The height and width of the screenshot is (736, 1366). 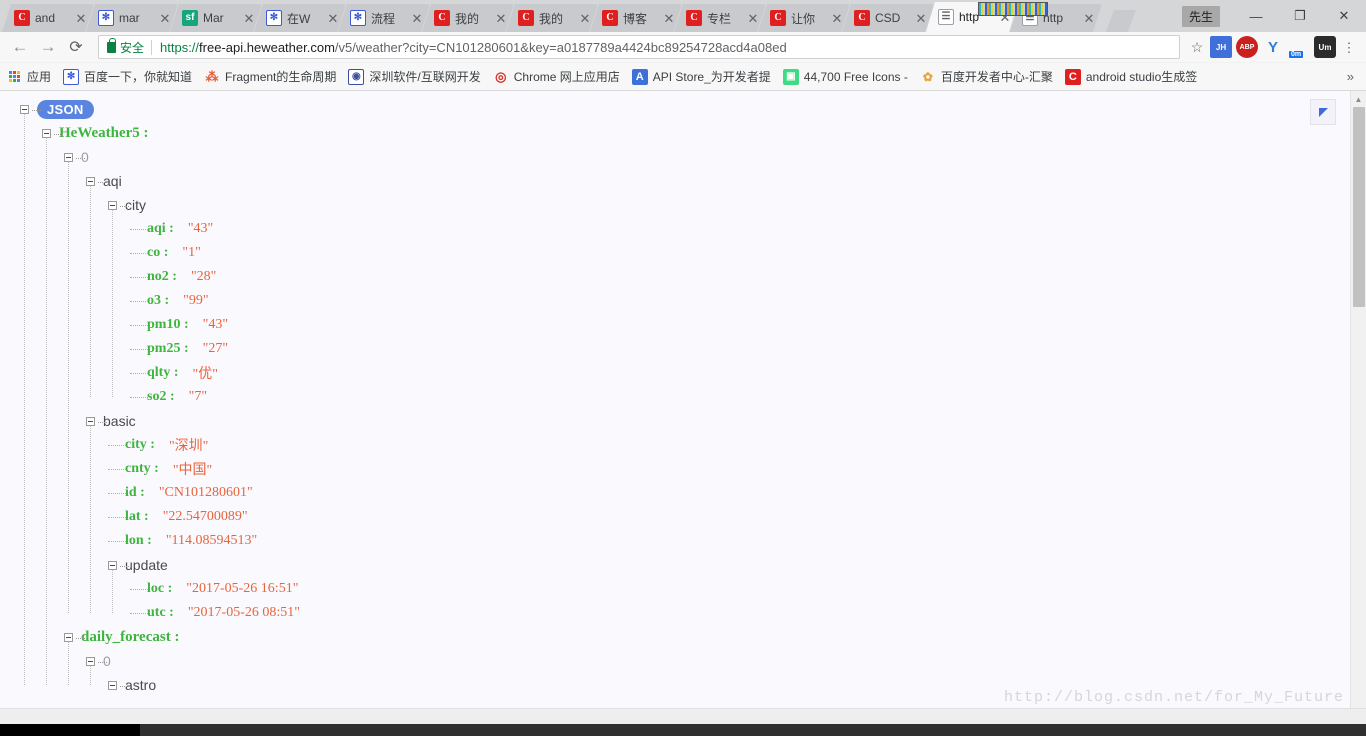 What do you see at coordinates (804, 18) in the screenshot?
I see `browser-tab: C 让你 ✕` at bounding box center [804, 18].